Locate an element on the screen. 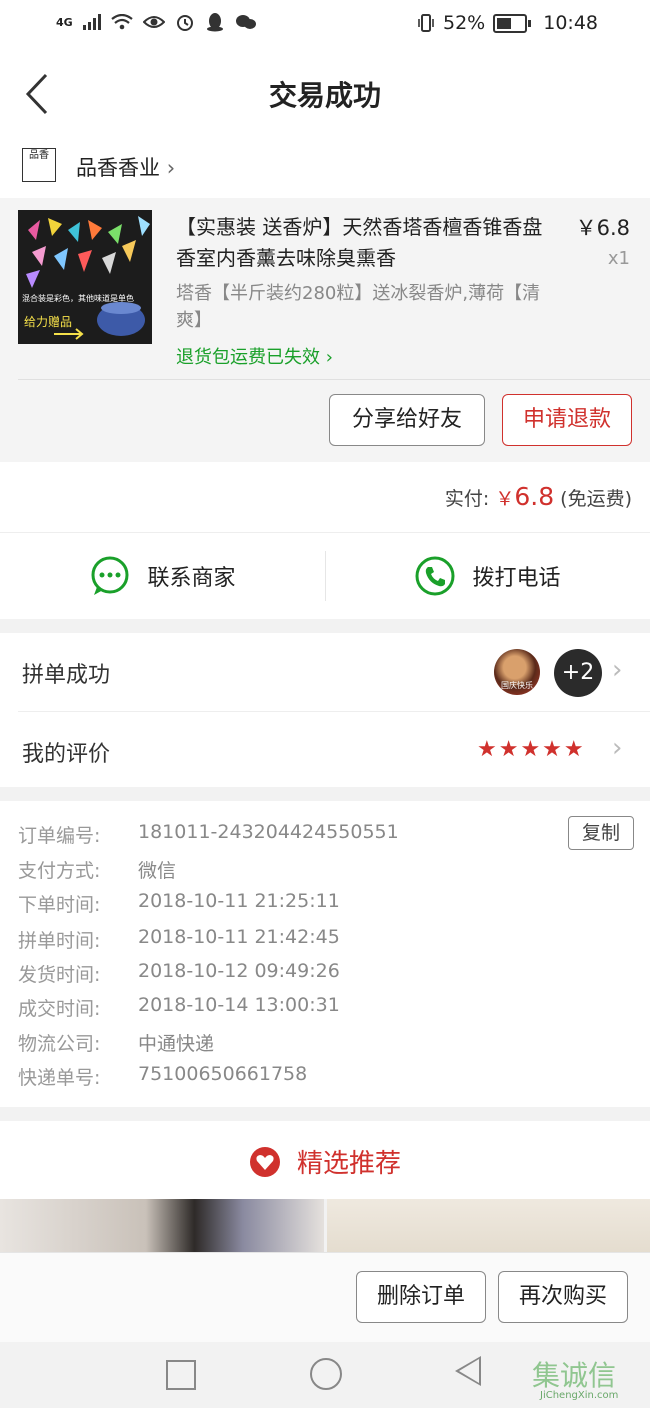 The width and height of the screenshot is (650, 1408). recommend-header: 精选推荐 is located at coordinates (325, 1160).